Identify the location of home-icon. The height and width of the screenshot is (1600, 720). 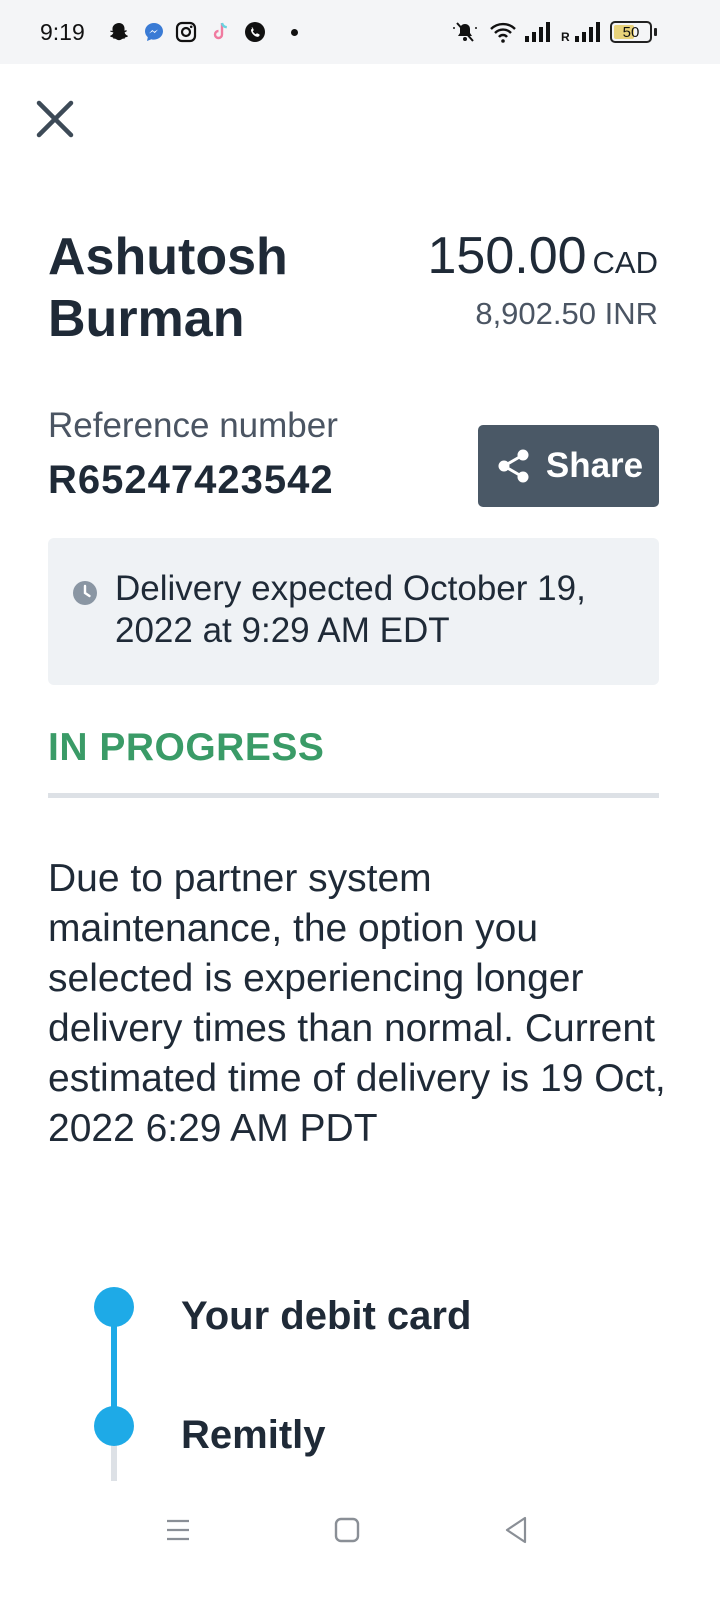
(347, 1530).